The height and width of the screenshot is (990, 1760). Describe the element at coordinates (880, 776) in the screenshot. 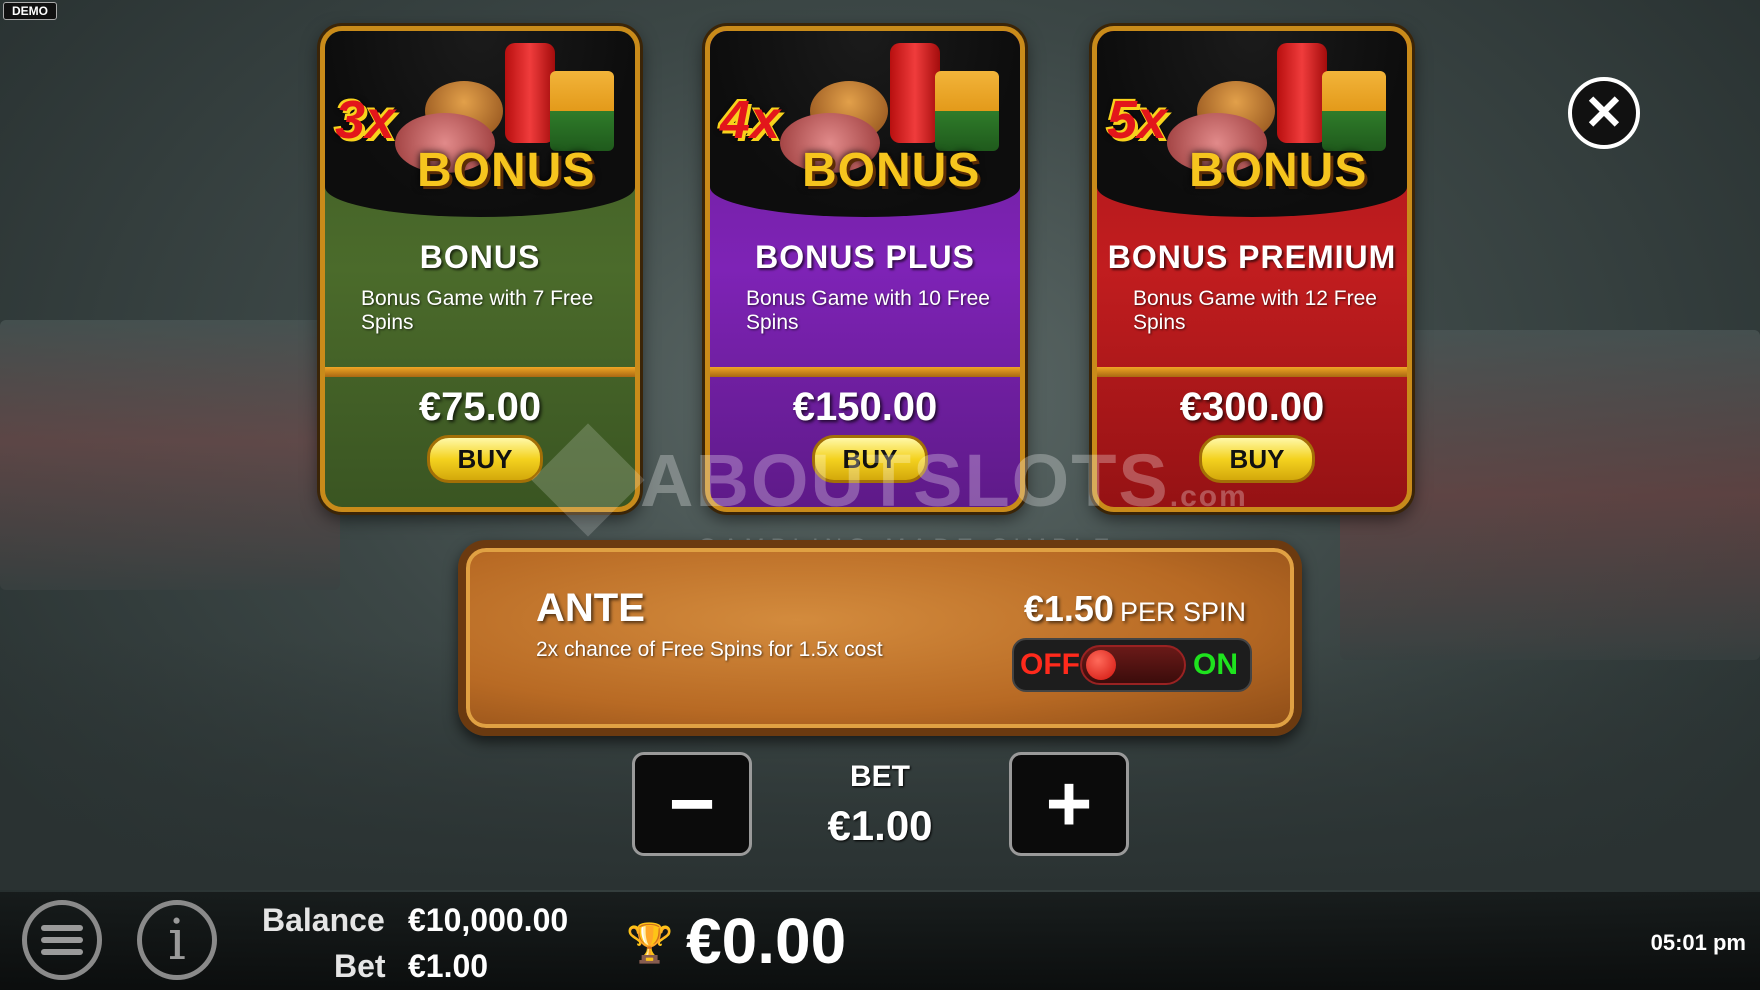

I see `bet-label: BET` at that location.